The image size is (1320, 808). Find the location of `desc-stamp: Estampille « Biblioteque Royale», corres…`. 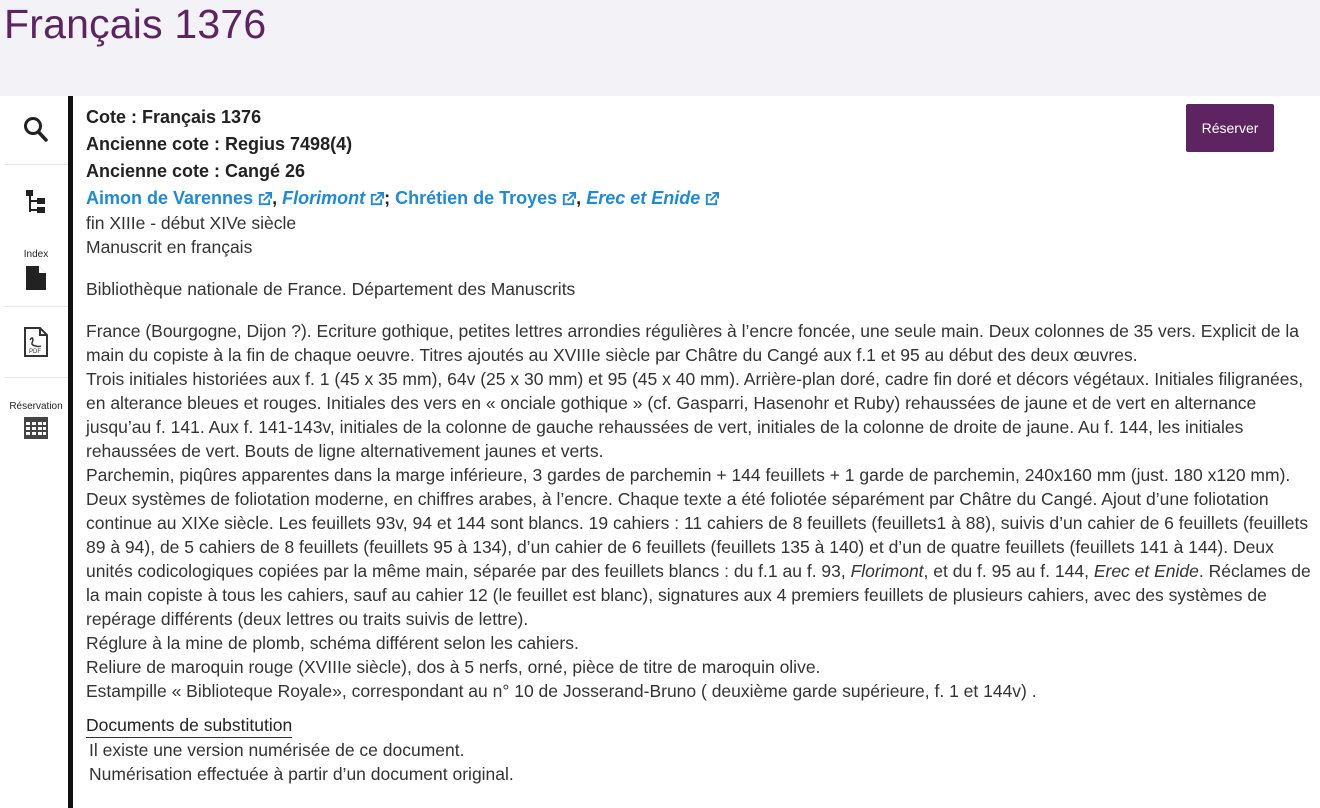

desc-stamp: Estampille « Biblioteque Royale», corres… is located at coordinates (561, 691).